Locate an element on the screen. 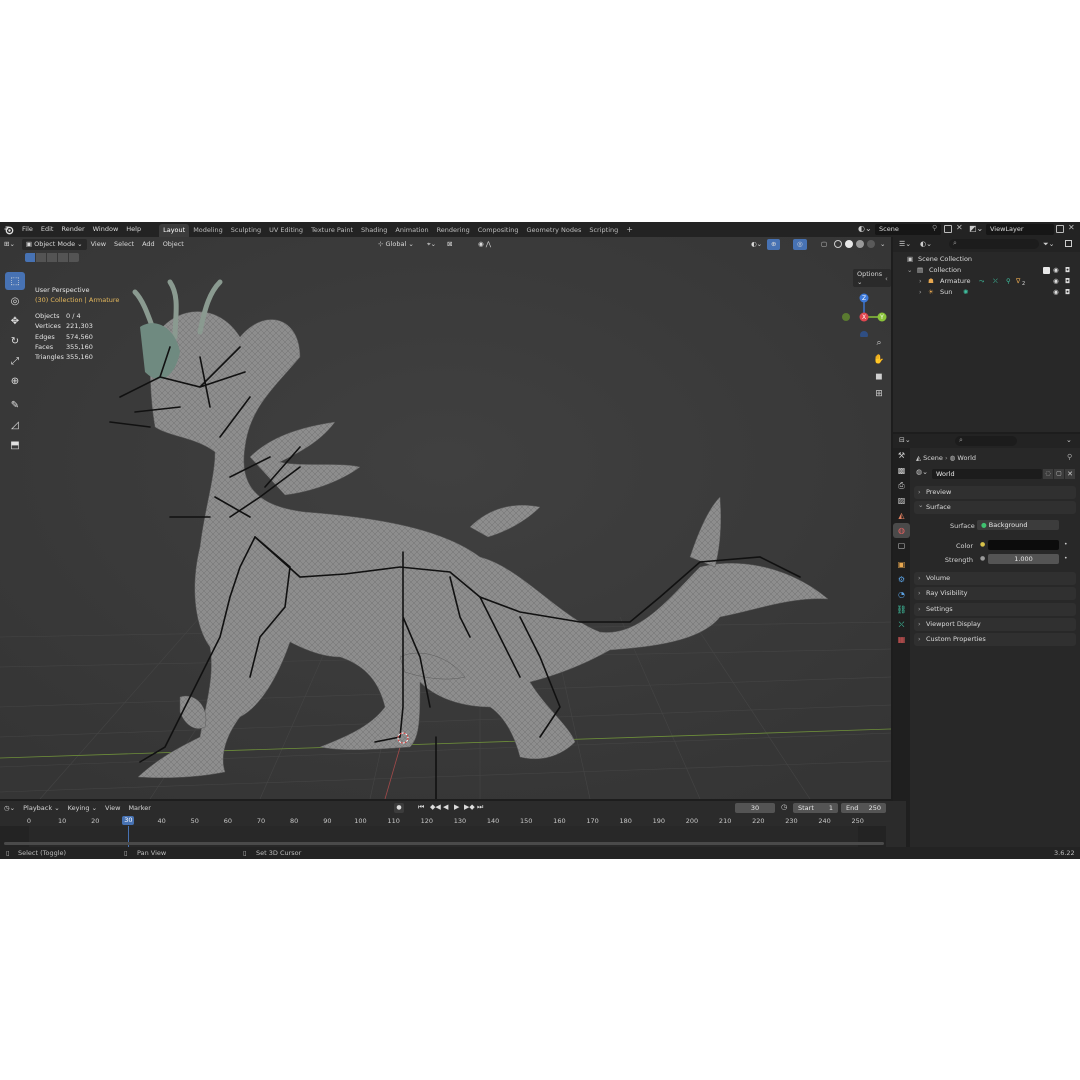  end-frame-field: End 250 is located at coordinates (863, 808).